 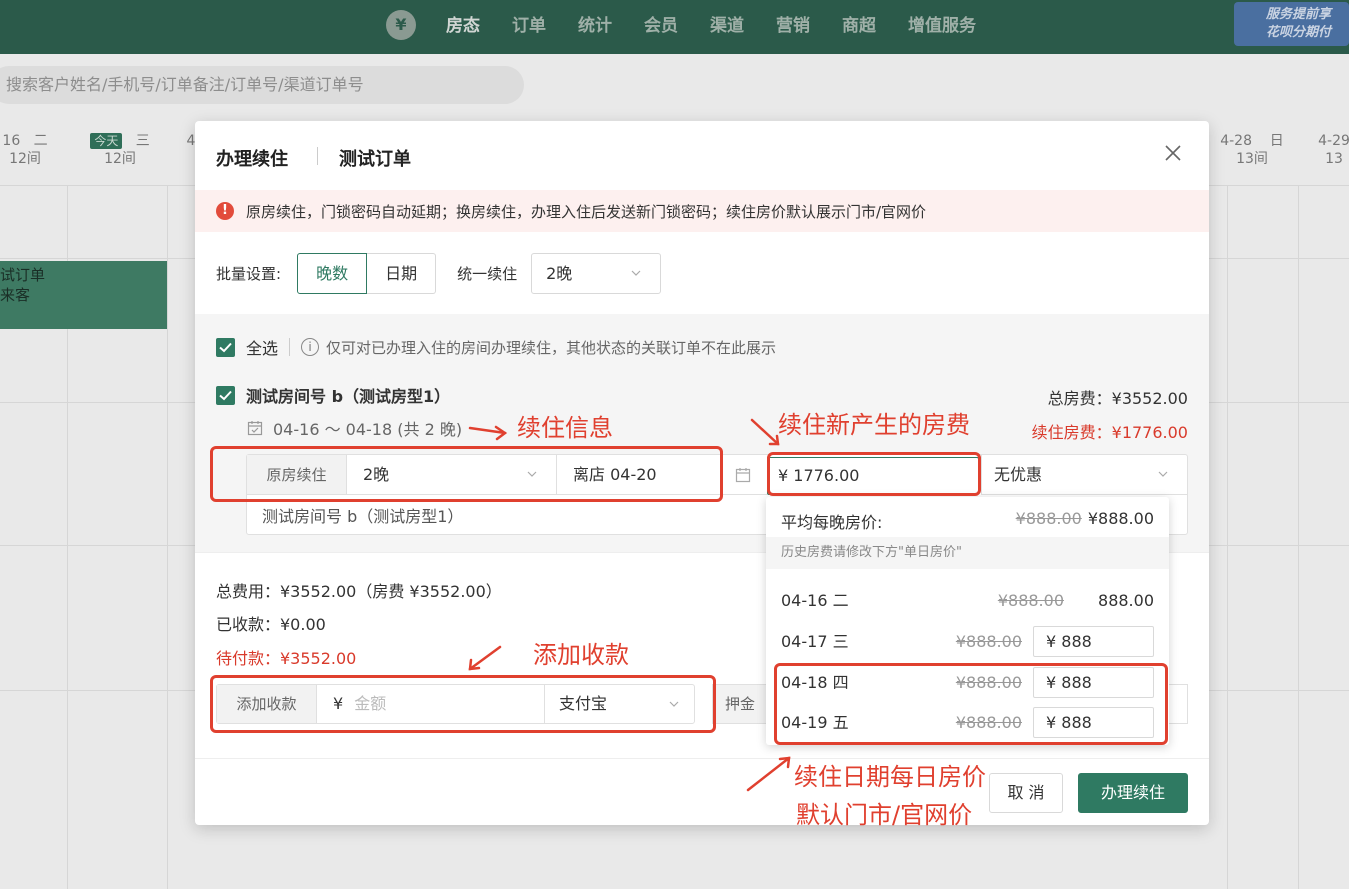 I want to click on annotation-box-stay-info, so click(x=466, y=474).